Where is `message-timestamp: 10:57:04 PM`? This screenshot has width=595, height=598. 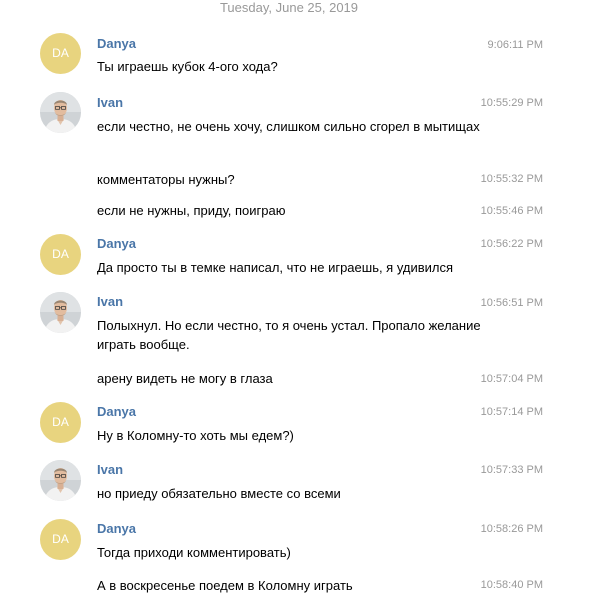
message-timestamp: 10:57:04 PM is located at coordinates (511, 379).